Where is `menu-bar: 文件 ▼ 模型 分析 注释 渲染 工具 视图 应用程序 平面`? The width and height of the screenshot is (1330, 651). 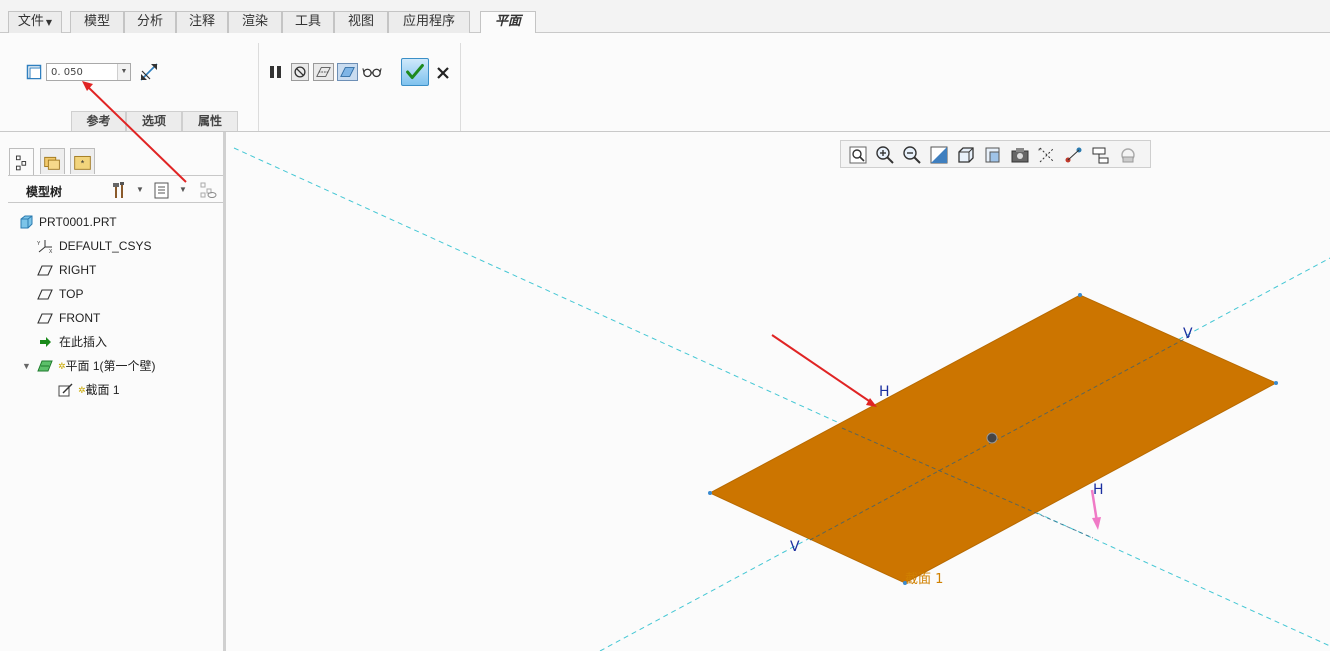
menu-bar: 文件 ▼ 模型 分析 注释 渲染 工具 视图 应用程序 平面 is located at coordinates (665, 17).